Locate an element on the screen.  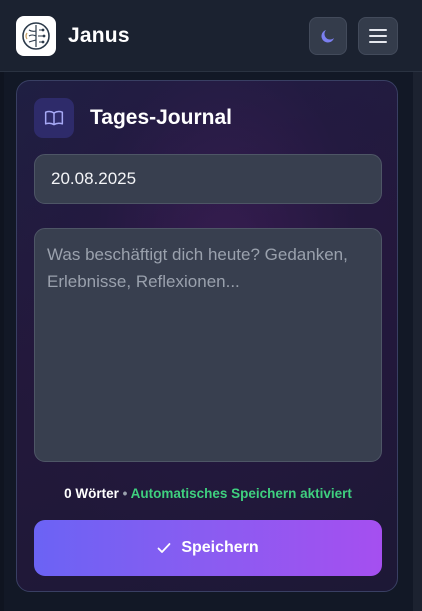
autosave-status: Automatisches Speichern aktiviert is located at coordinates (241, 493).